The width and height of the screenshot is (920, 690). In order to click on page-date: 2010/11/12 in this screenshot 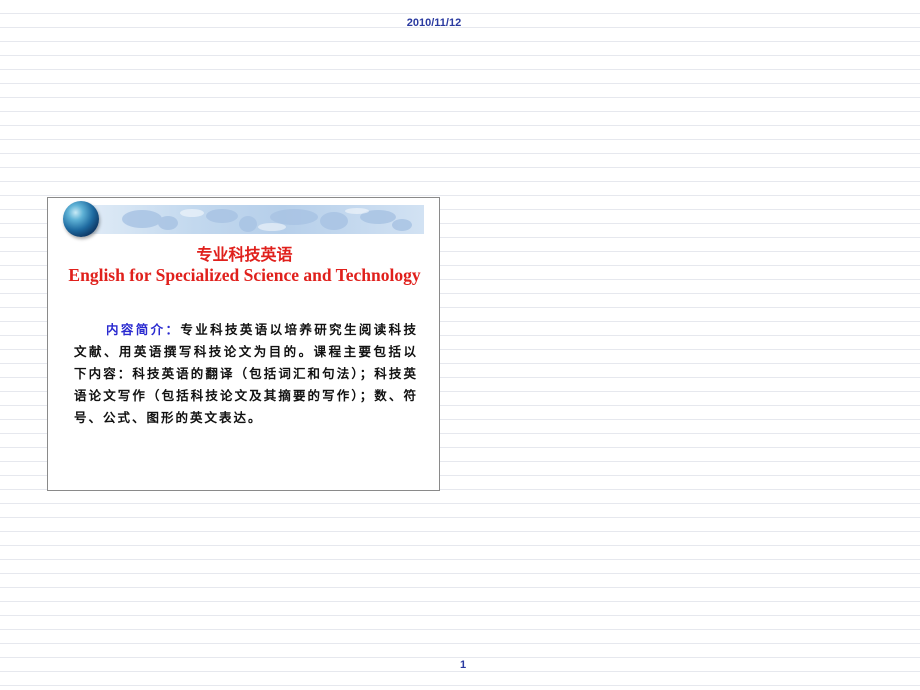, I will do `click(434, 23)`.